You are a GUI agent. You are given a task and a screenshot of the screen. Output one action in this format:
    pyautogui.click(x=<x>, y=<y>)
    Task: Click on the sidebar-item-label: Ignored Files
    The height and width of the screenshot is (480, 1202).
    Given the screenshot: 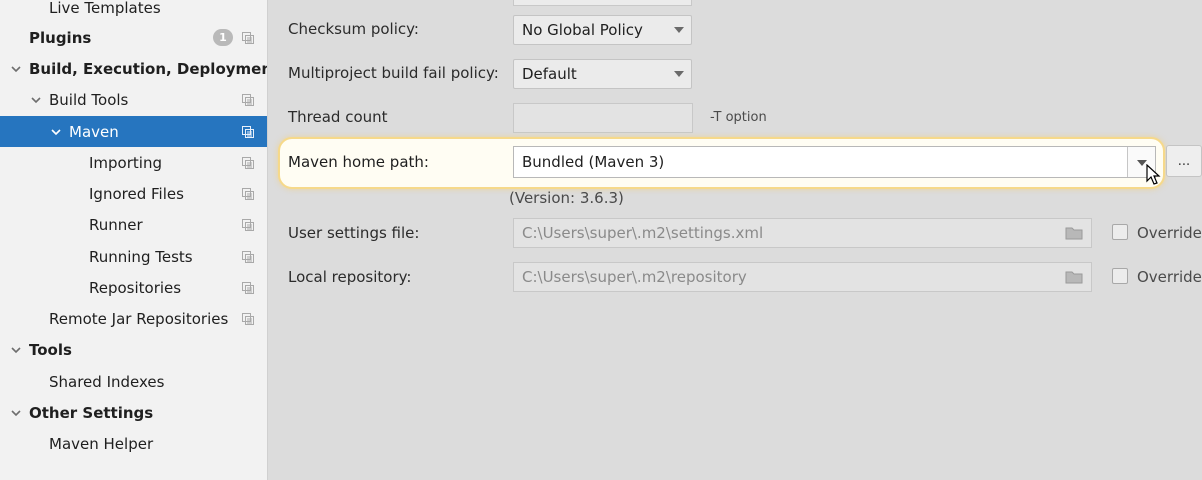 What is the action you would take?
    pyautogui.click(x=136, y=193)
    